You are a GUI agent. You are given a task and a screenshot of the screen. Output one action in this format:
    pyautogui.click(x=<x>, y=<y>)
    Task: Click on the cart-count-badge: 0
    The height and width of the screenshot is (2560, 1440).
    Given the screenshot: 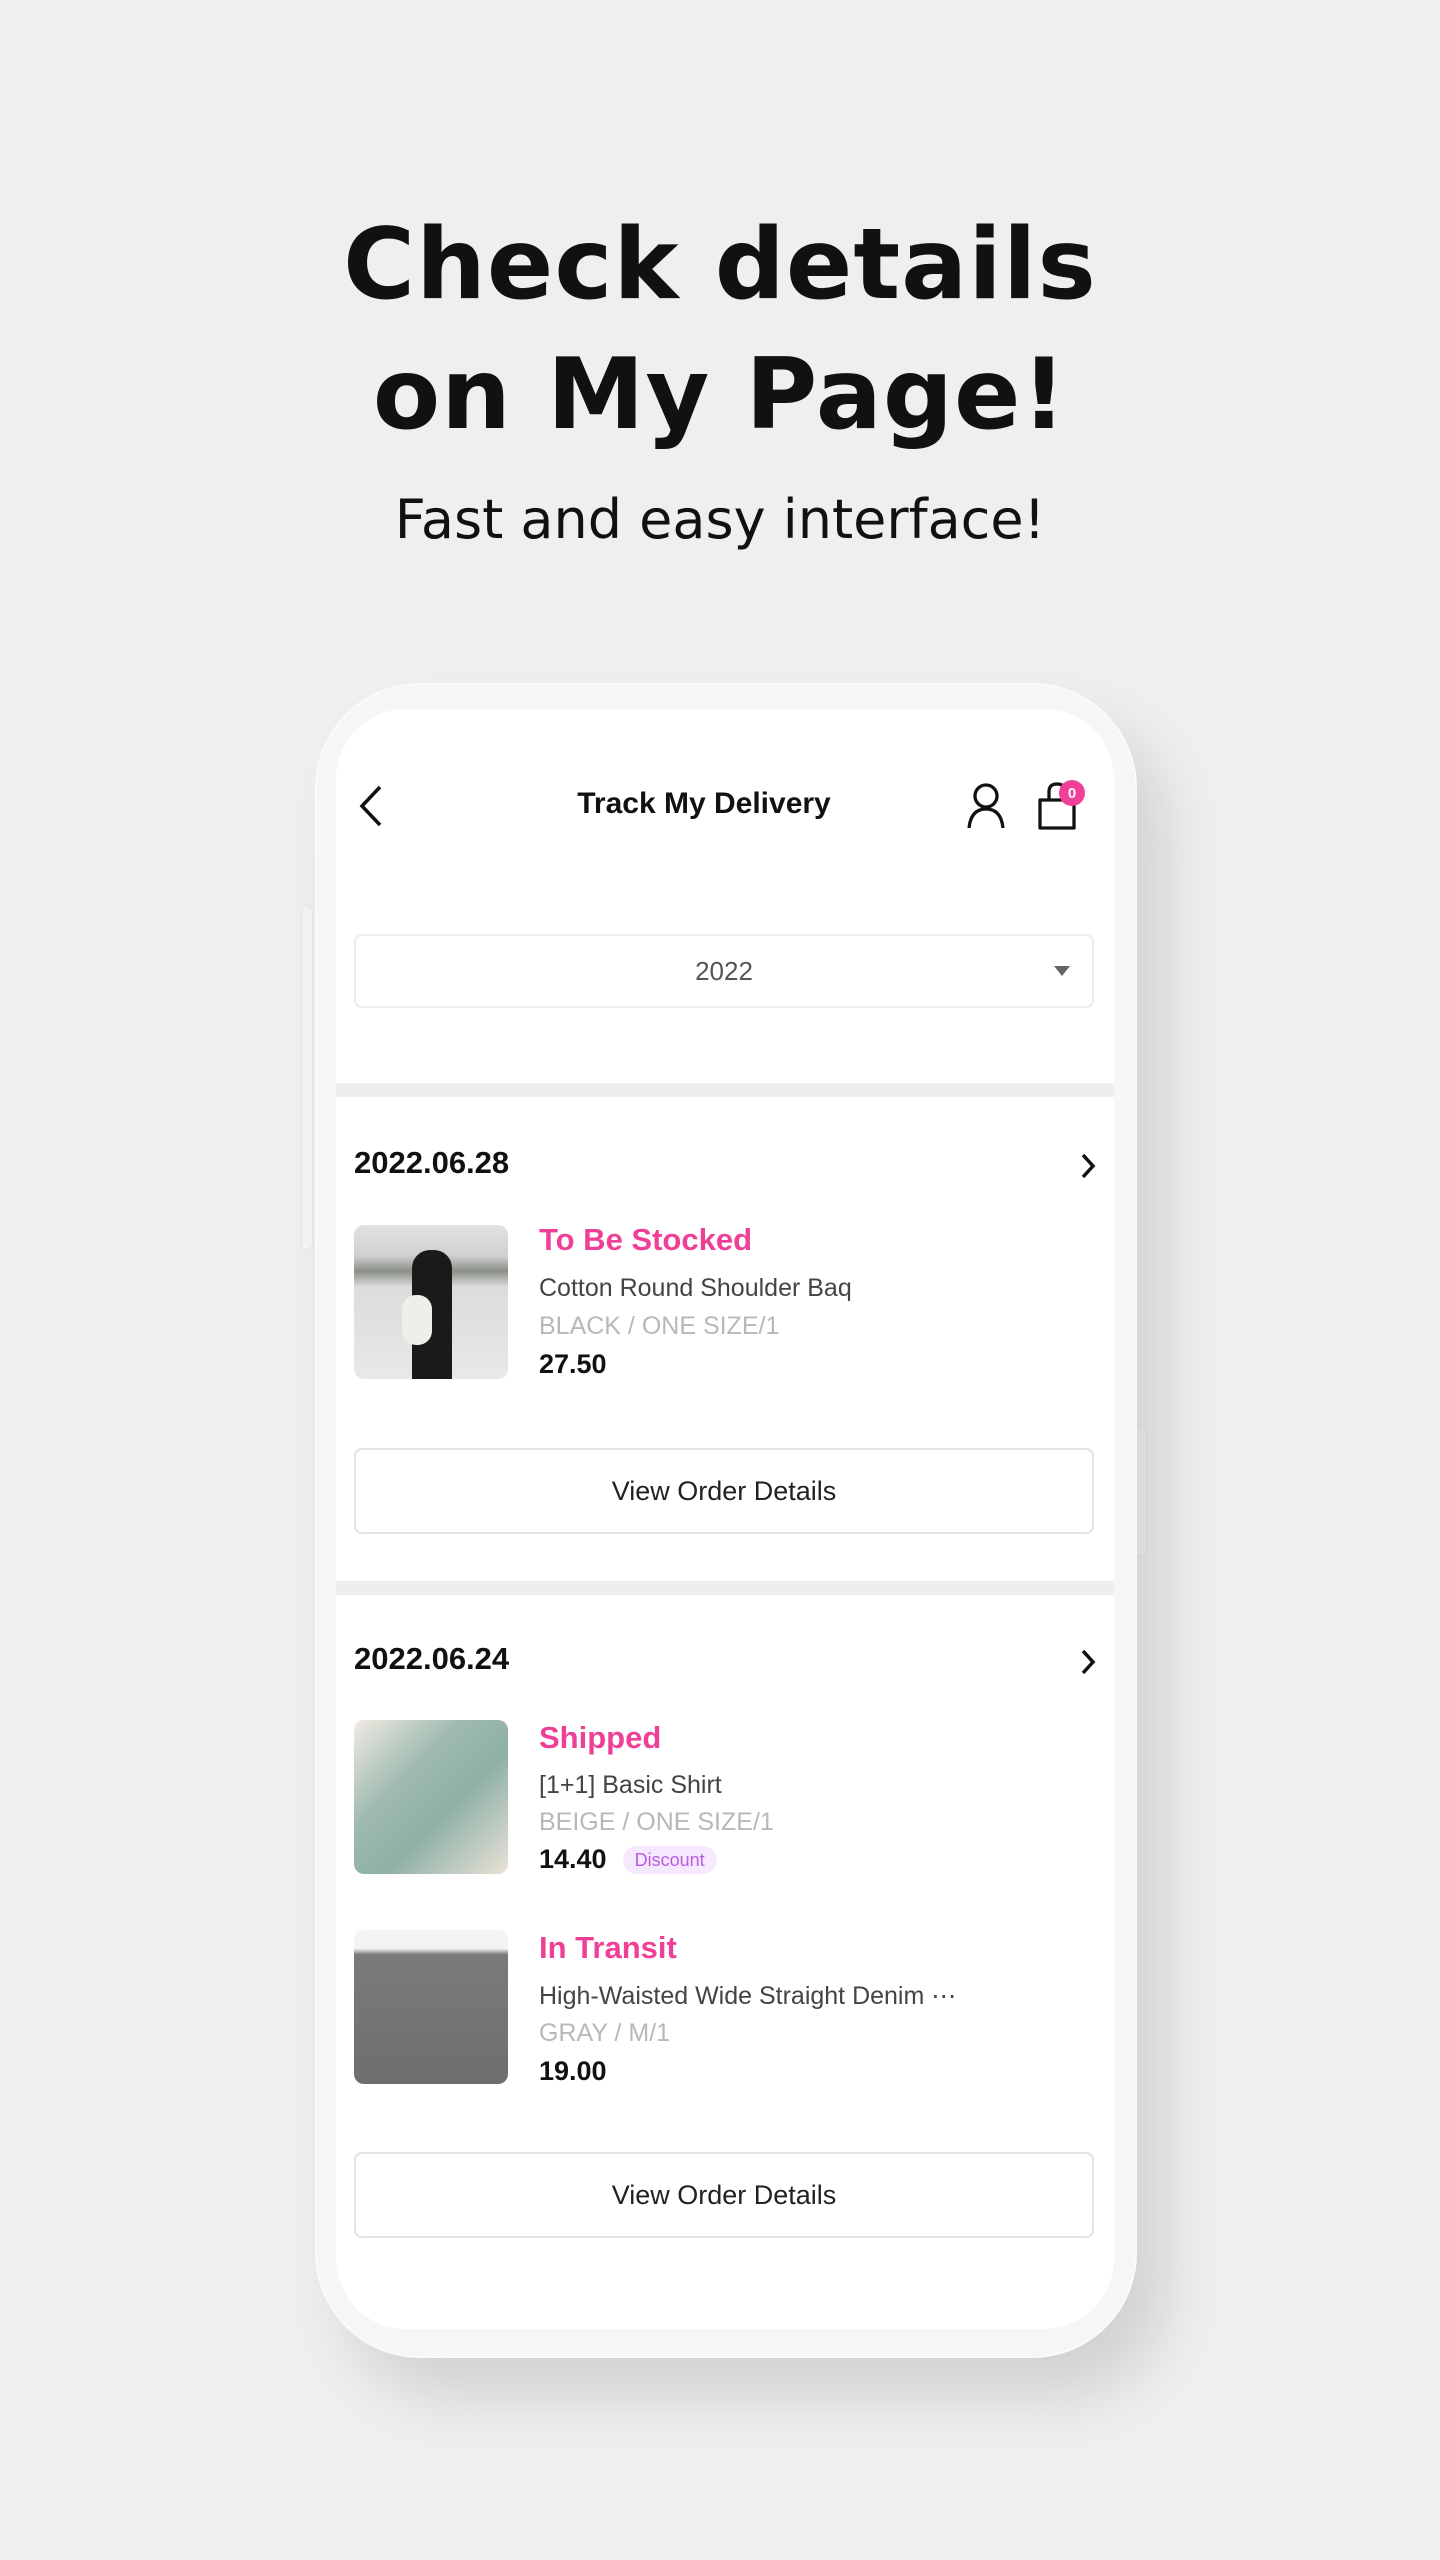 What is the action you would take?
    pyautogui.click(x=1072, y=793)
    